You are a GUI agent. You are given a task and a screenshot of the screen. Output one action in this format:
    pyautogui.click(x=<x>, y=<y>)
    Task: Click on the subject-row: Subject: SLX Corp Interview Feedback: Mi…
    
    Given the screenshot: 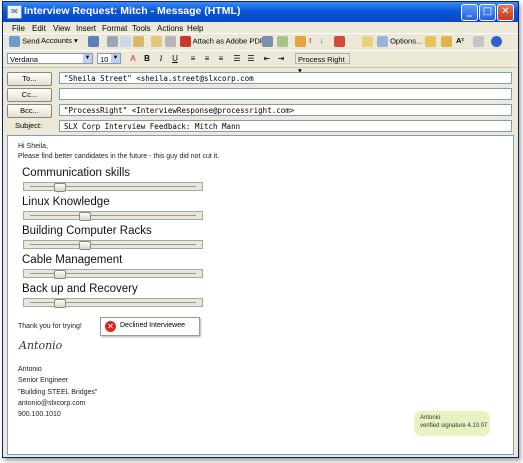 What is the action you would take?
    pyautogui.click(x=259, y=127)
    